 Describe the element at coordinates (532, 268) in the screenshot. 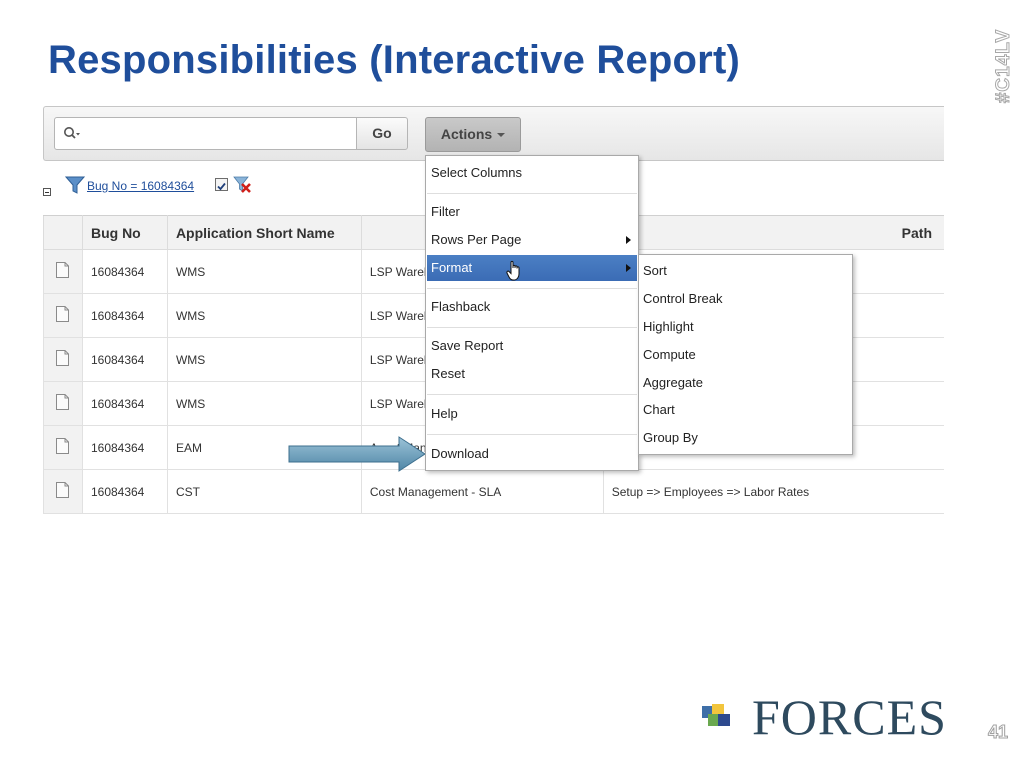

I see `menu-item-format: Format` at that location.